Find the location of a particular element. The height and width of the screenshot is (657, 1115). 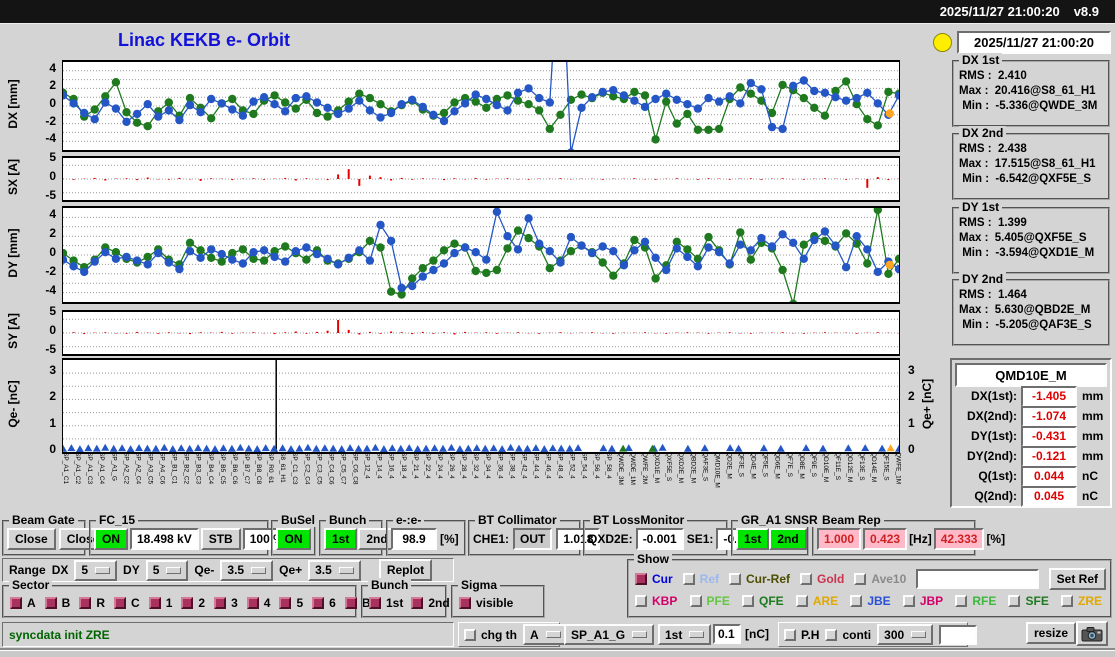

count-select: 300 is located at coordinates (905, 634).